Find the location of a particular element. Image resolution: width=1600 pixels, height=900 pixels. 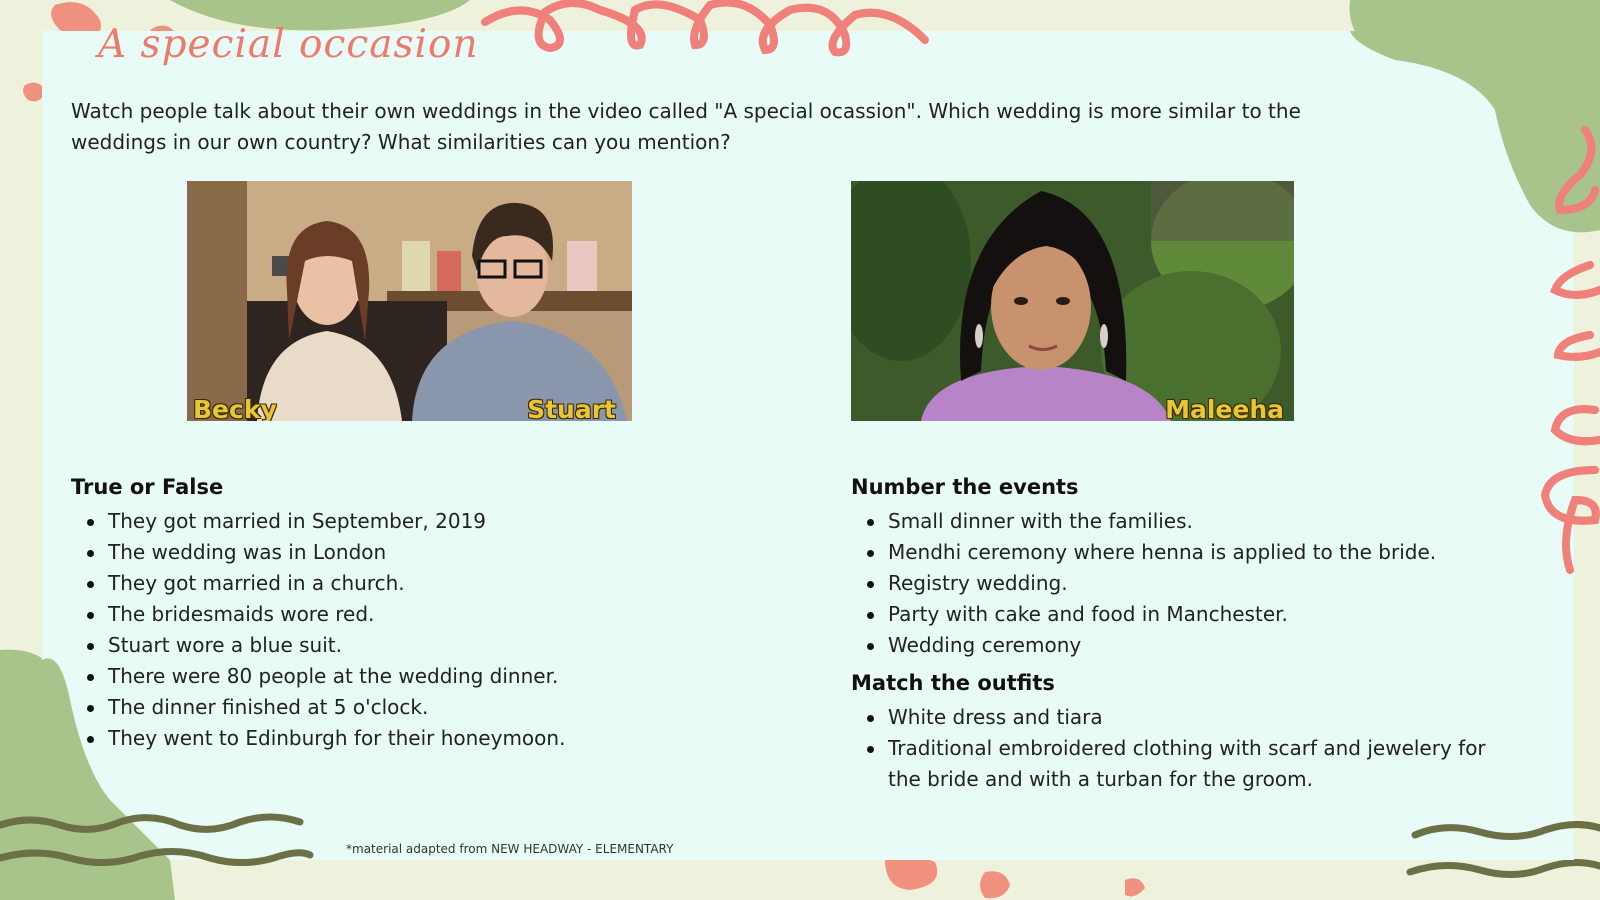

list-item: Wedding ceremony is located at coordinates (1181, 645).